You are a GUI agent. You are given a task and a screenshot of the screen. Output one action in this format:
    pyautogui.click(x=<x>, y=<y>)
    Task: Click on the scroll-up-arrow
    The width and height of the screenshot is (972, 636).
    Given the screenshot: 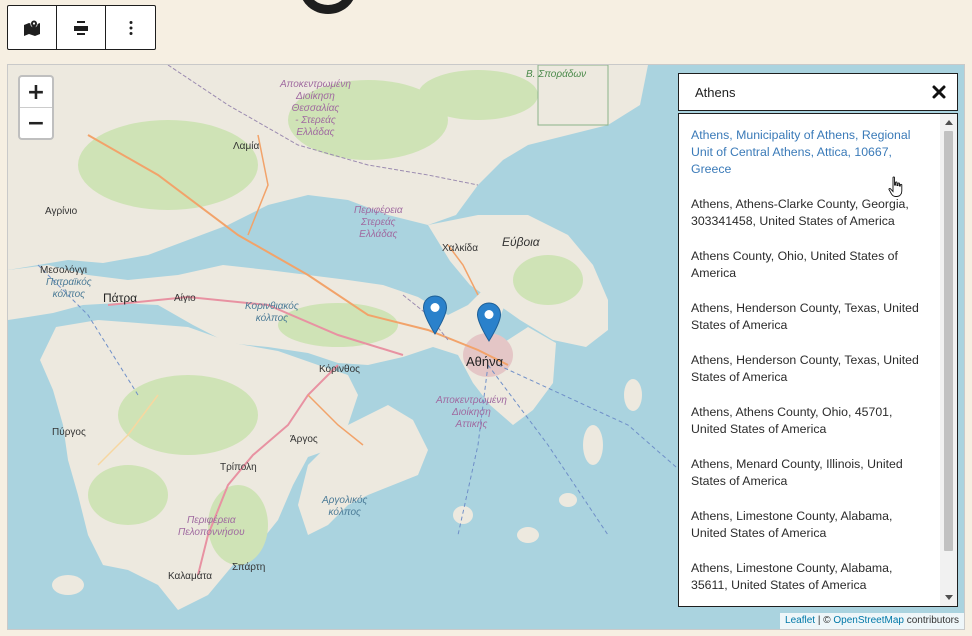 What is the action you would take?
    pyautogui.click(x=948, y=122)
    